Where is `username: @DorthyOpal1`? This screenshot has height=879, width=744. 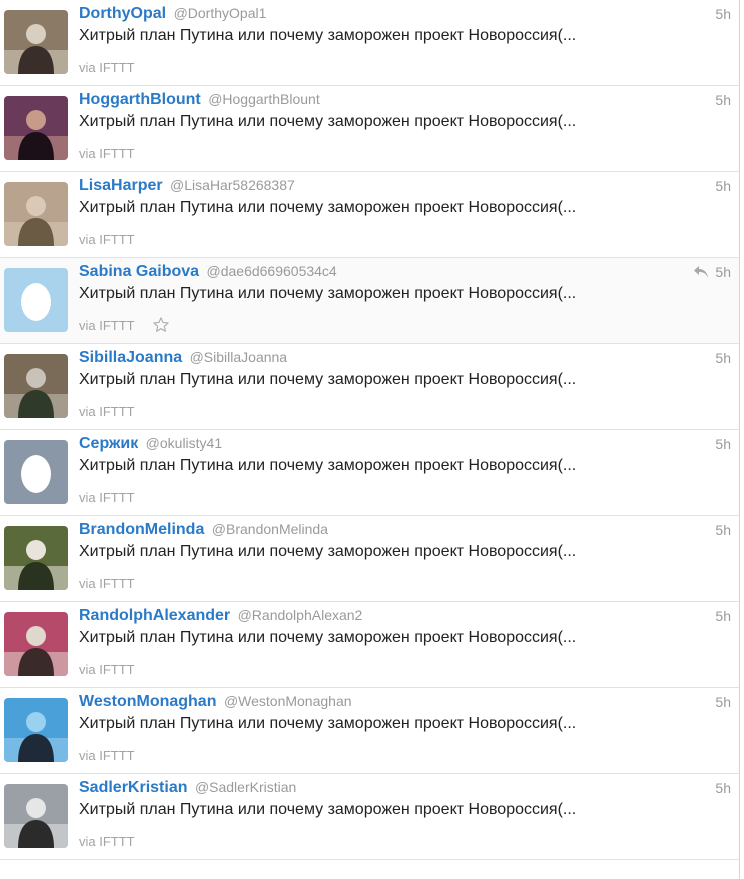
username: @DorthyOpal1 is located at coordinates (220, 13).